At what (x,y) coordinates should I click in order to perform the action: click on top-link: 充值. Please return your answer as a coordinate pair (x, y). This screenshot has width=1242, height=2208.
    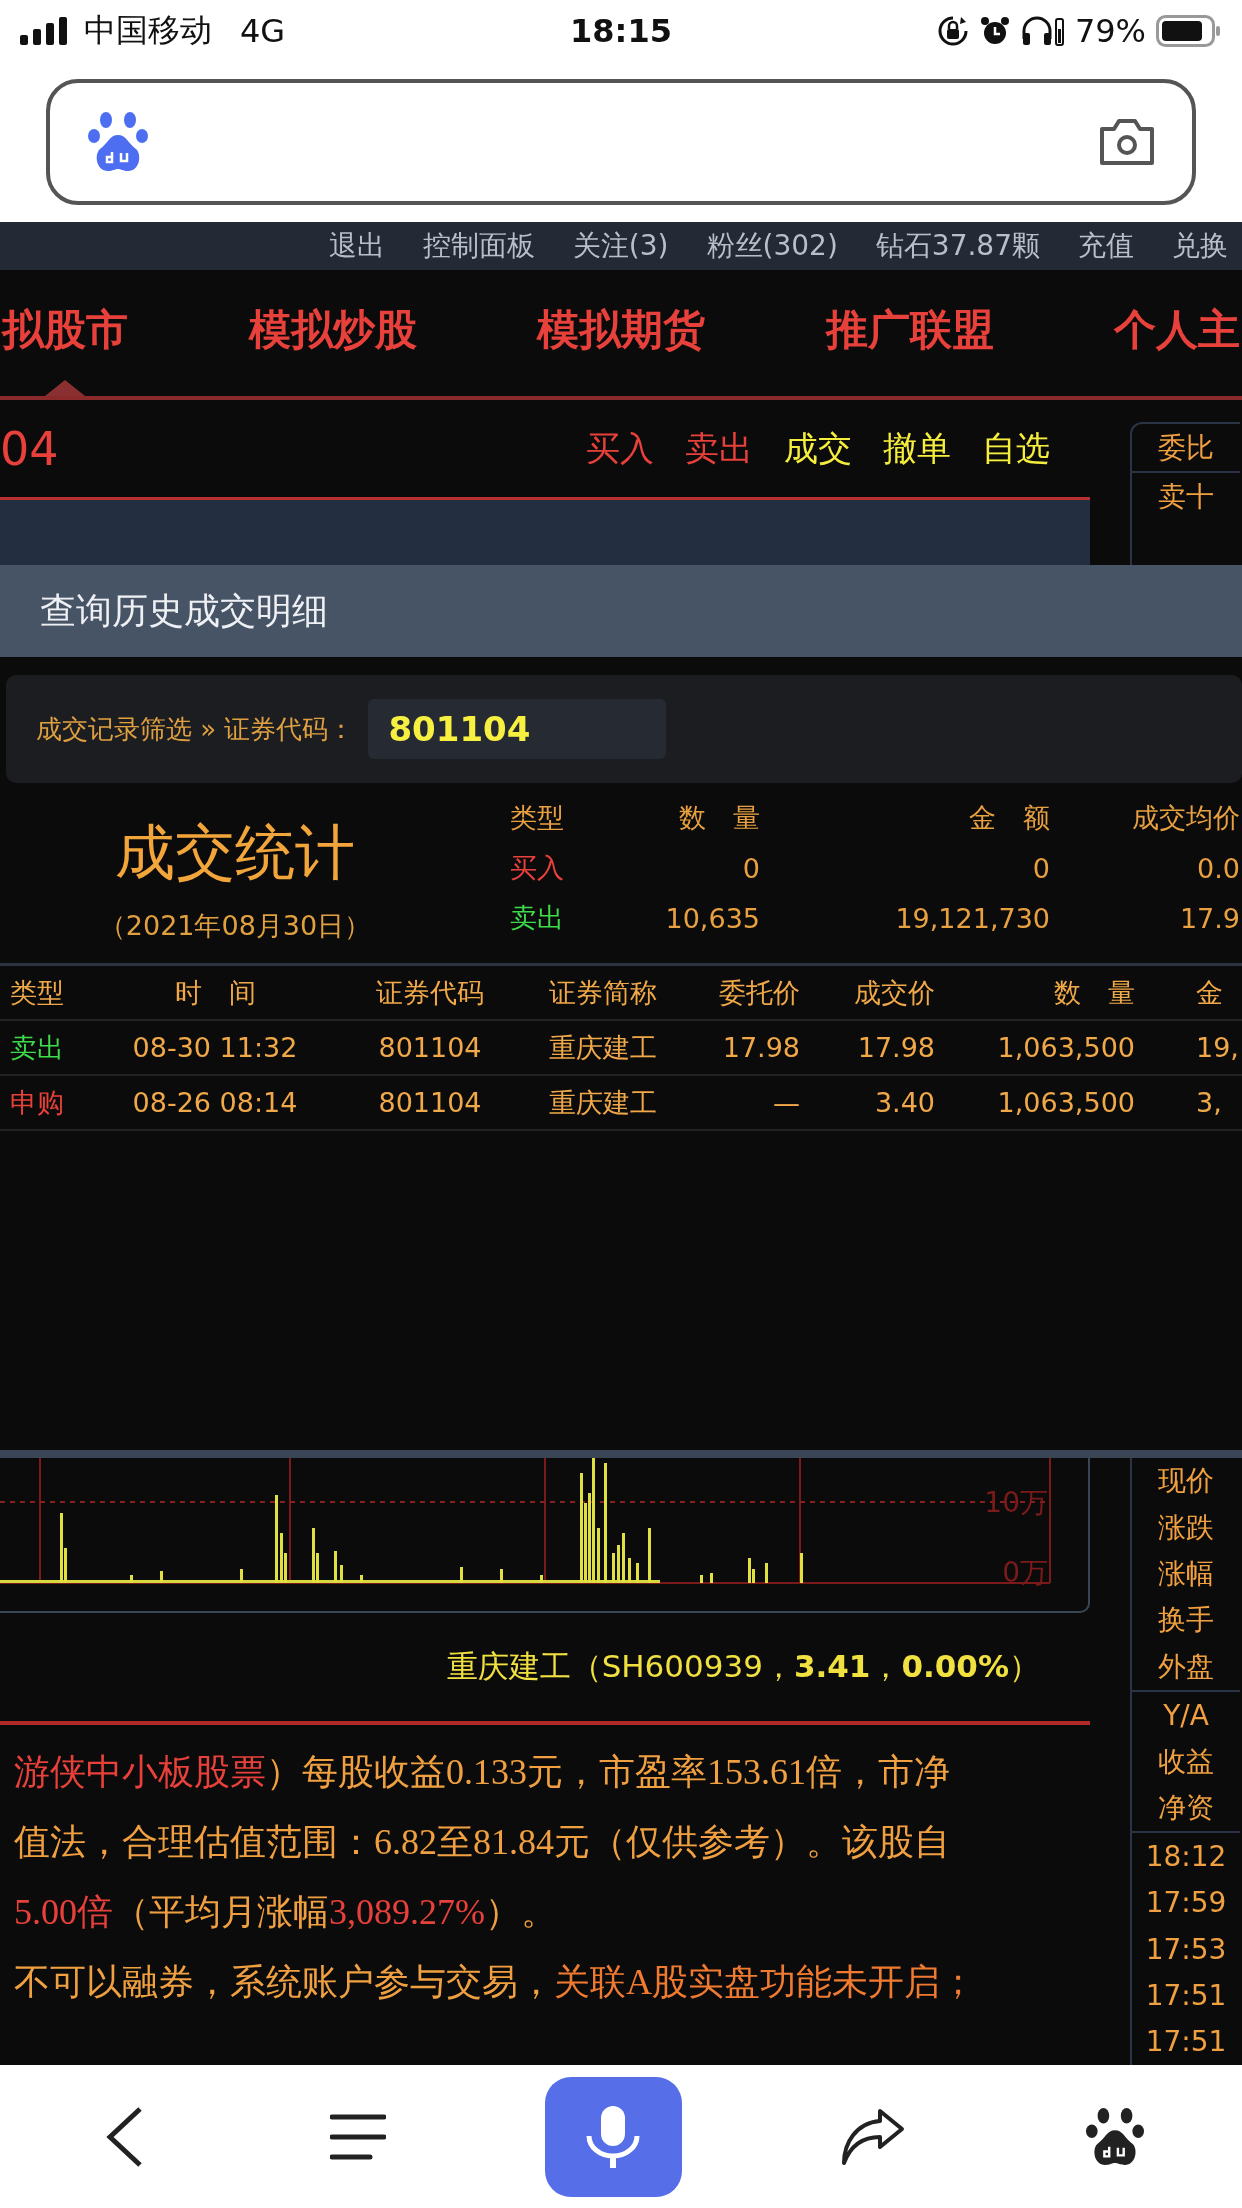
    Looking at the image, I should click on (1106, 246).